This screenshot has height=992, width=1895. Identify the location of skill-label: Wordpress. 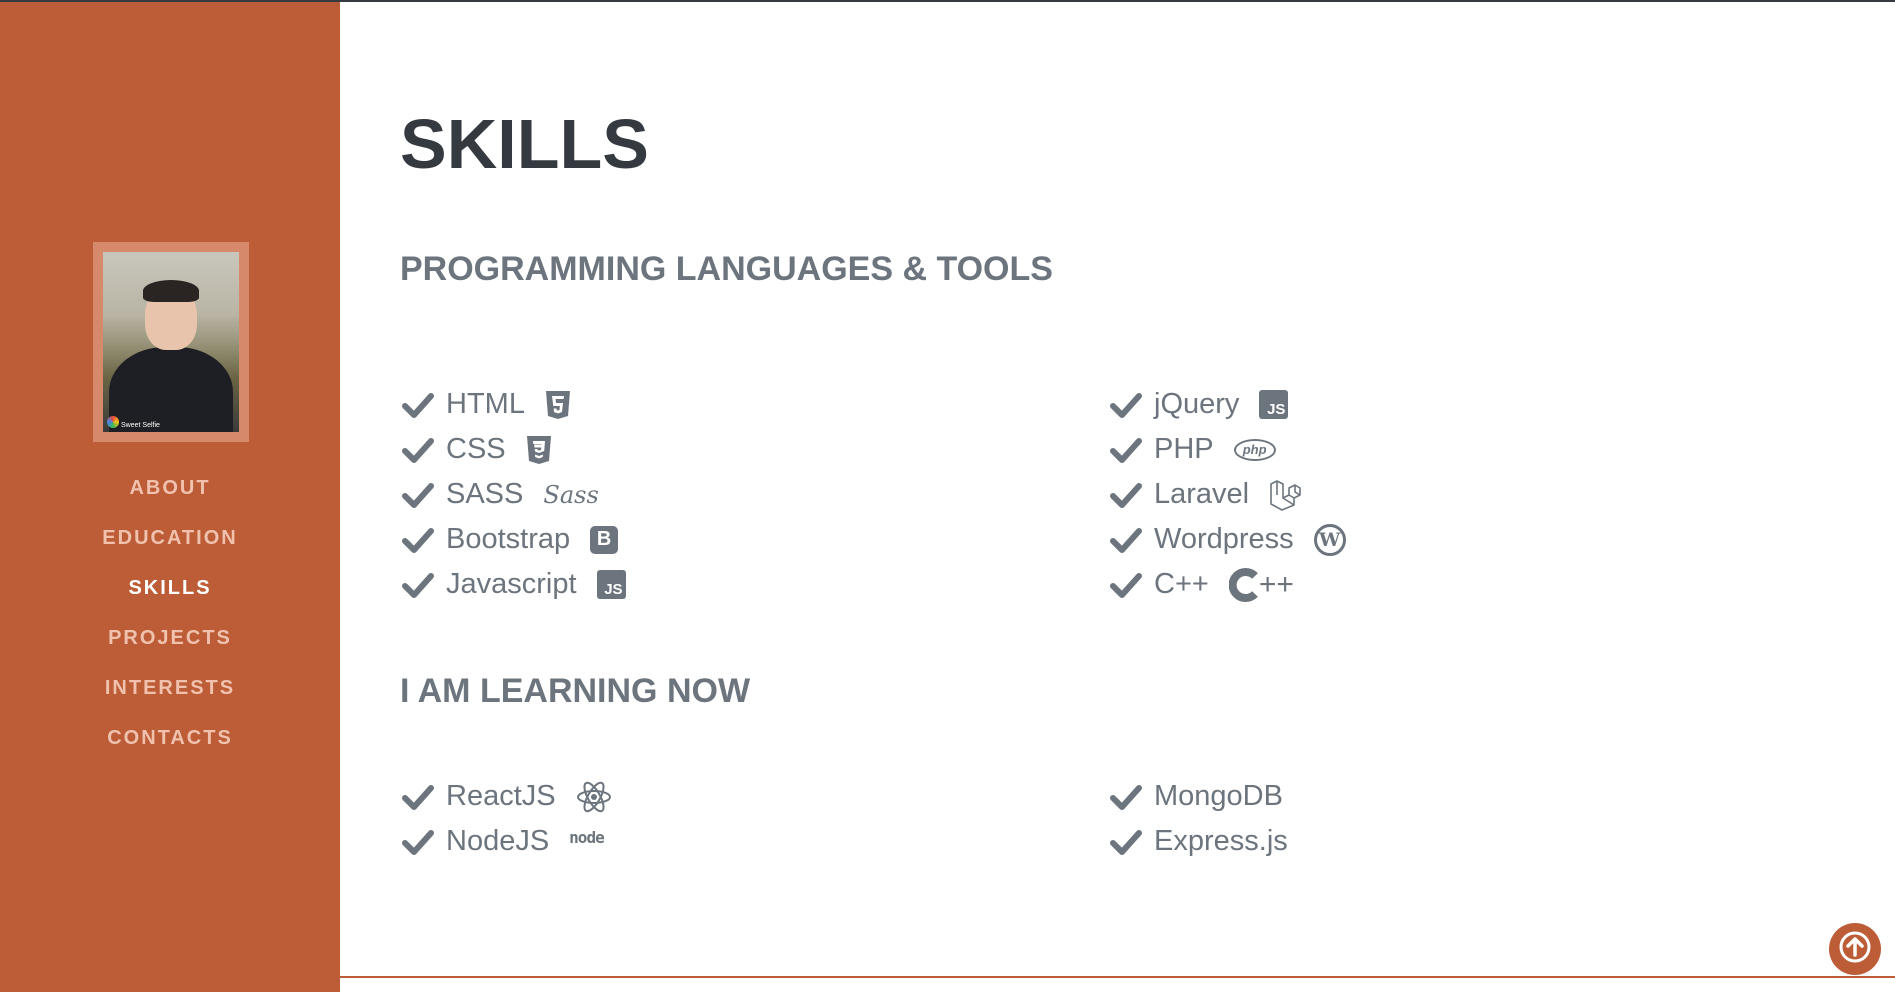
(1224, 539).